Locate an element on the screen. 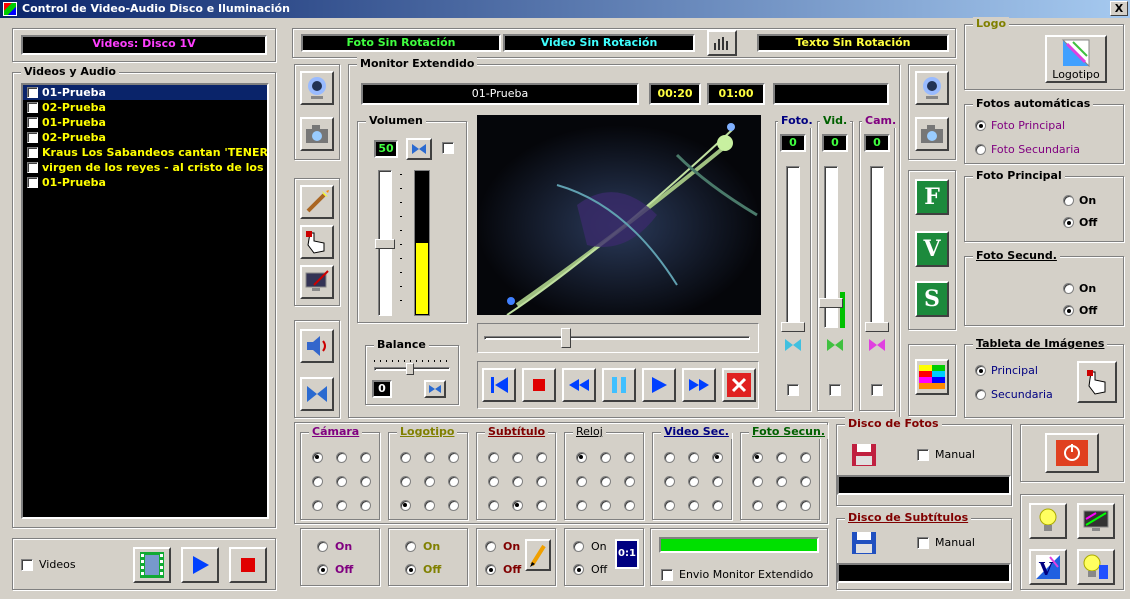  v-button: V is located at coordinates (932, 249).